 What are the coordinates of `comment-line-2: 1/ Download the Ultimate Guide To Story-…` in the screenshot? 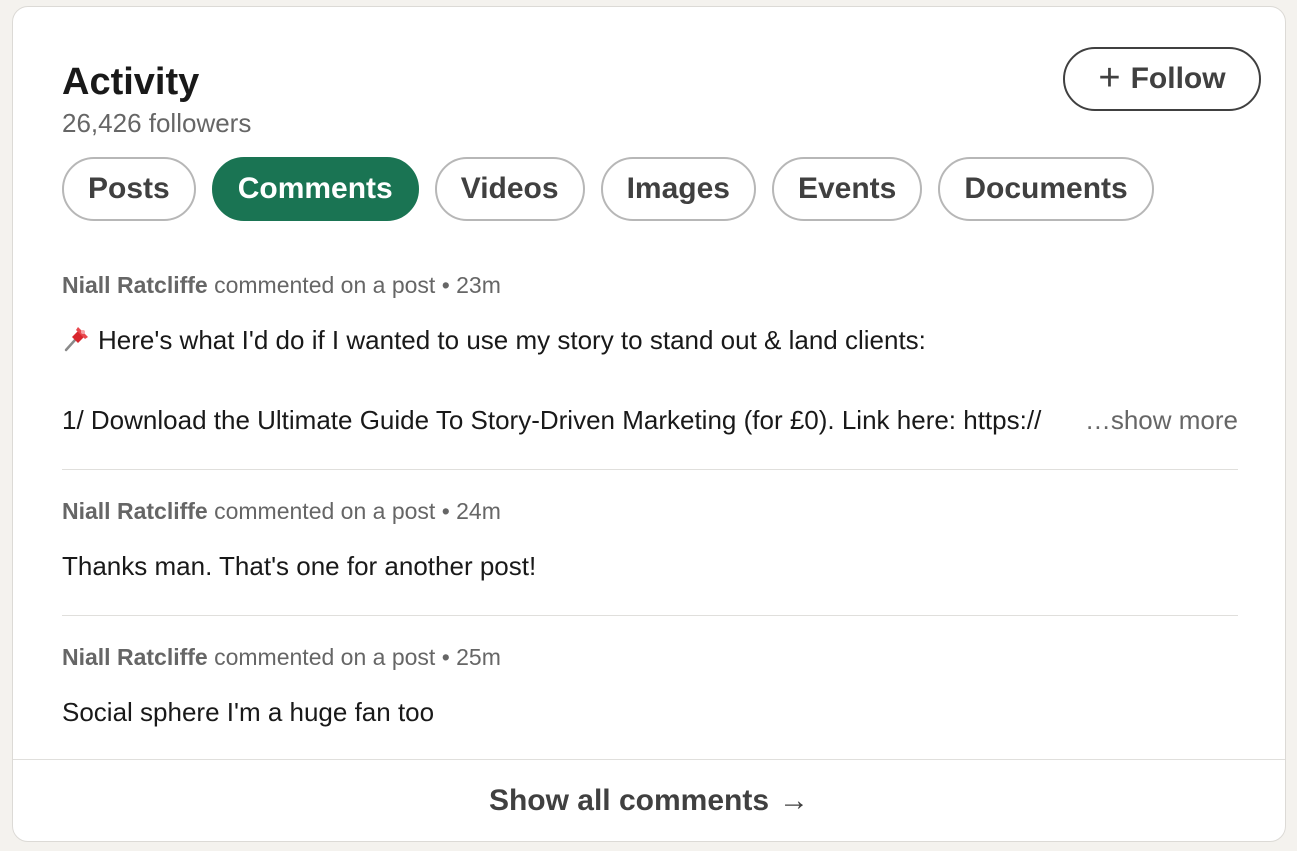 It's located at (552, 420).